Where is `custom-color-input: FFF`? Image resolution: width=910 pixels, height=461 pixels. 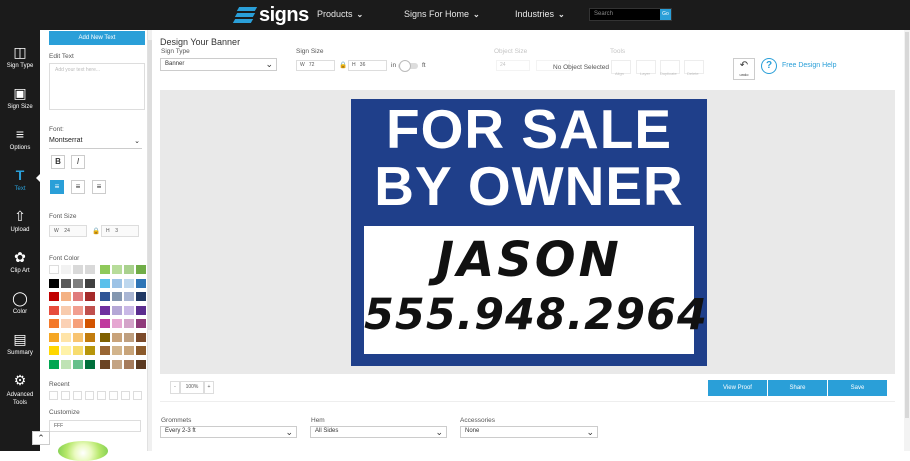 custom-color-input: FFF is located at coordinates (95, 426).